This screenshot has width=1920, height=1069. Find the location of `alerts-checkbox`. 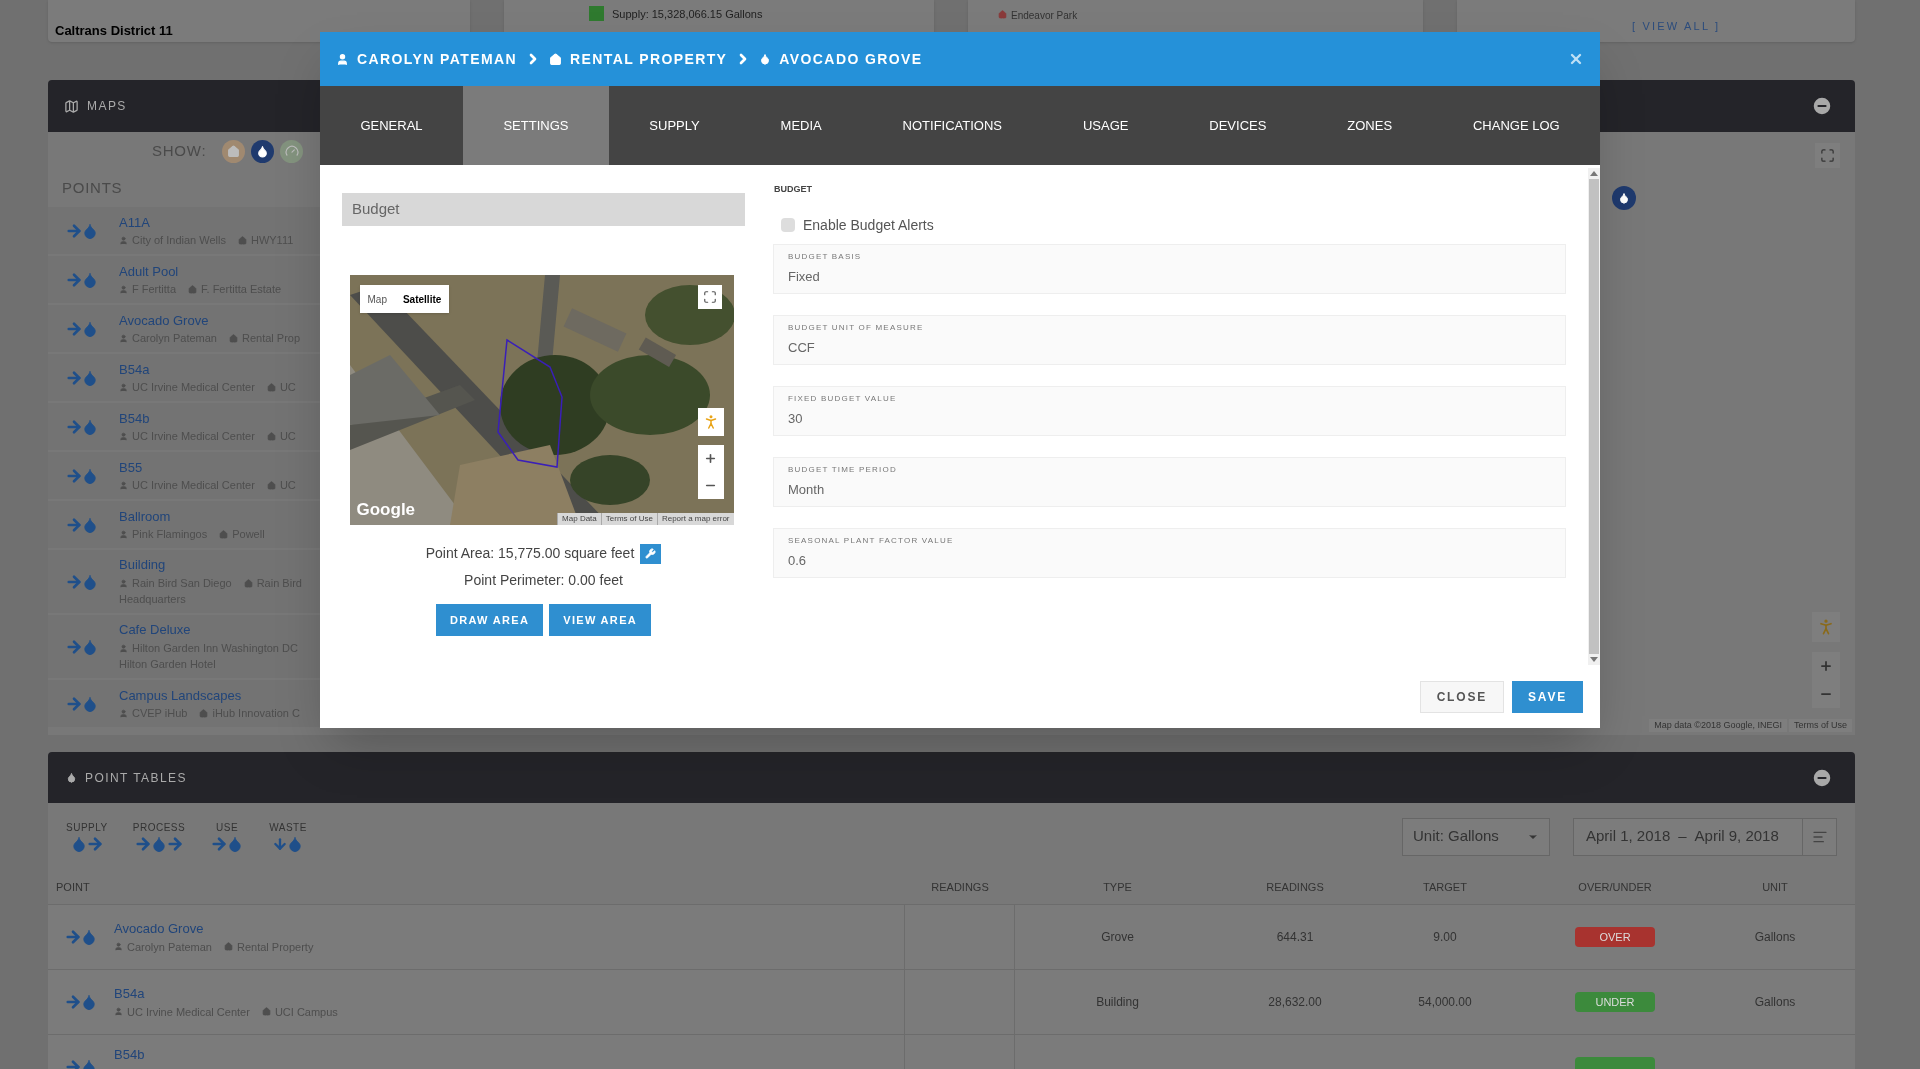

alerts-checkbox is located at coordinates (788, 225).